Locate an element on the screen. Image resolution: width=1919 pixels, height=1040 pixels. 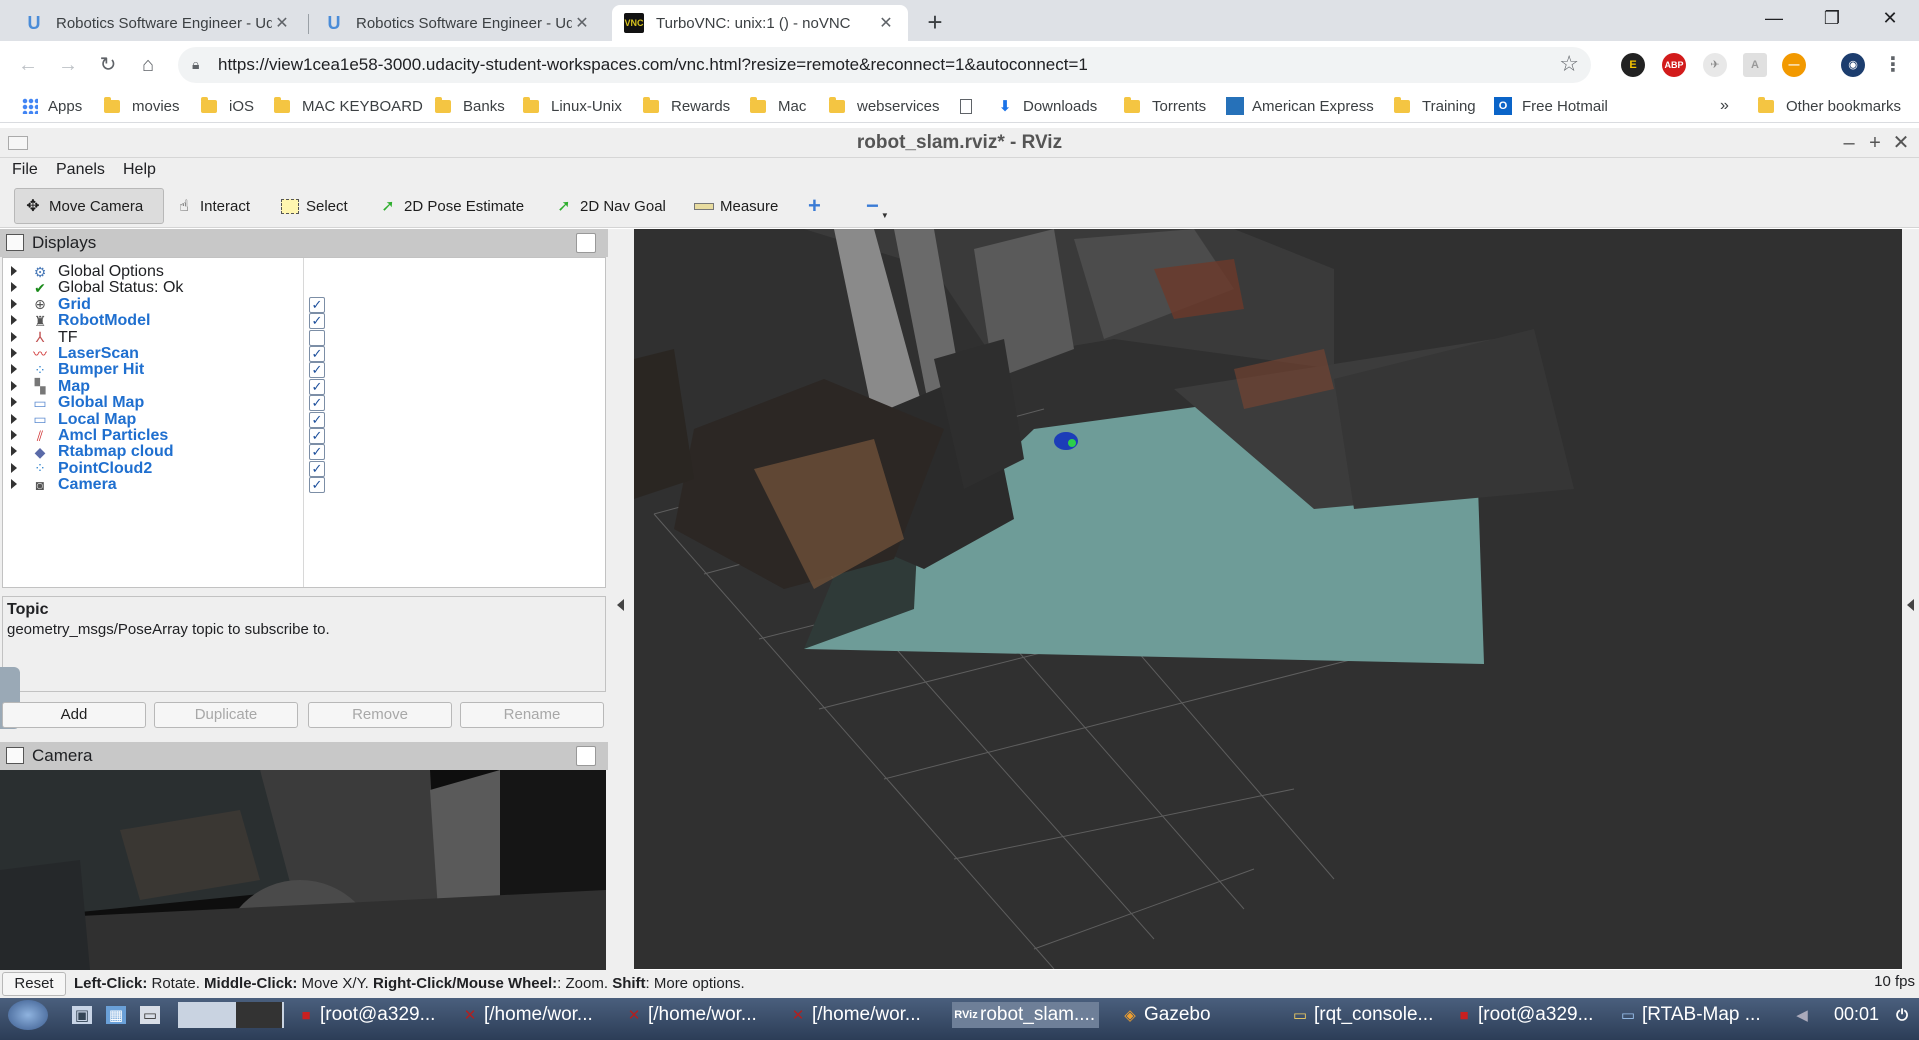
home-icon: ⌂ is located at coordinates (148, 65).